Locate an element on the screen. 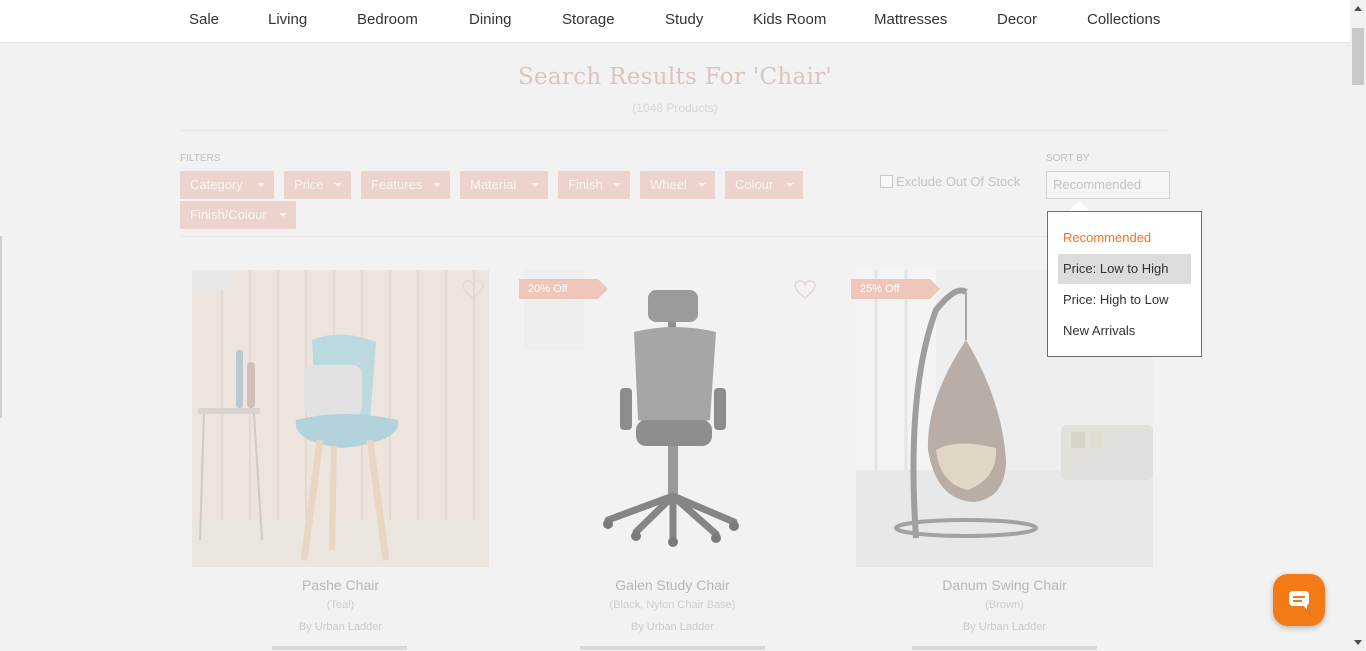 The height and width of the screenshot is (651, 1366). filter-label: Material is located at coordinates (493, 184).